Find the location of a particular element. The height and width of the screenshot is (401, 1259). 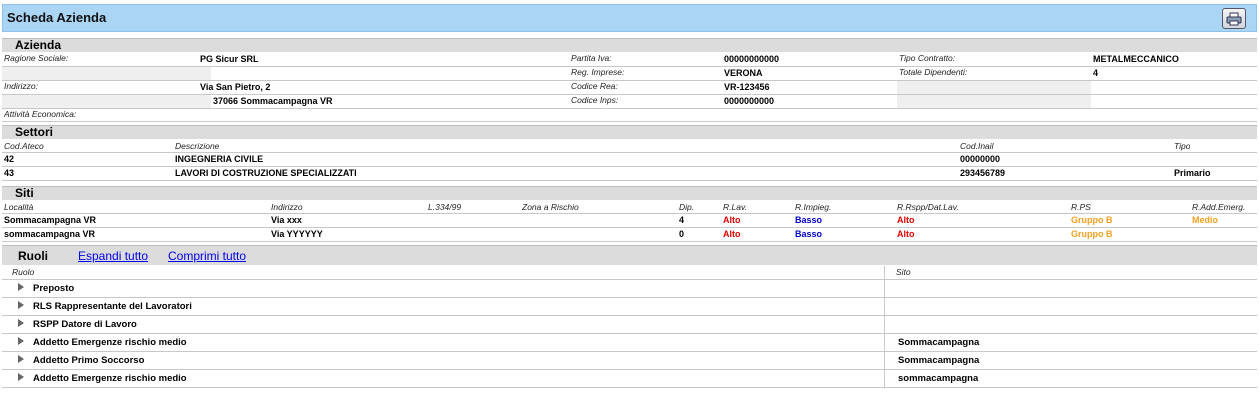

indirizzo-value: Via San Pietro, 2 is located at coordinates (235, 87).